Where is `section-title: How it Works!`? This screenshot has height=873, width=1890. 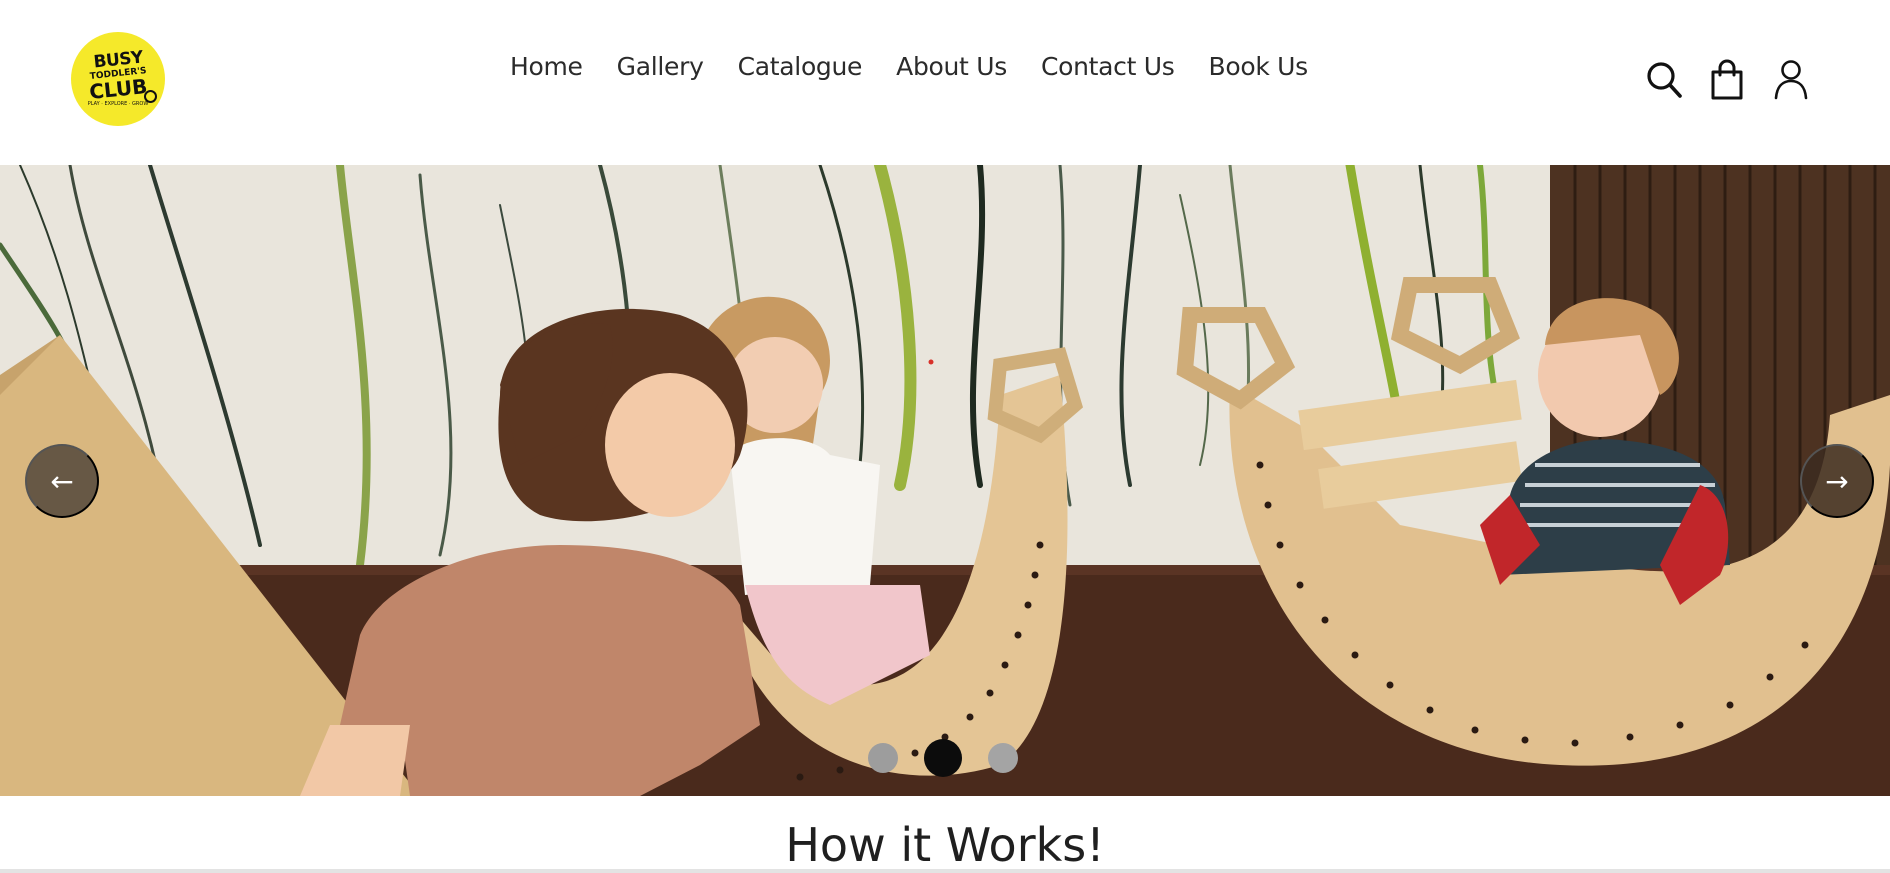 section-title: How it Works! is located at coordinates (945, 845).